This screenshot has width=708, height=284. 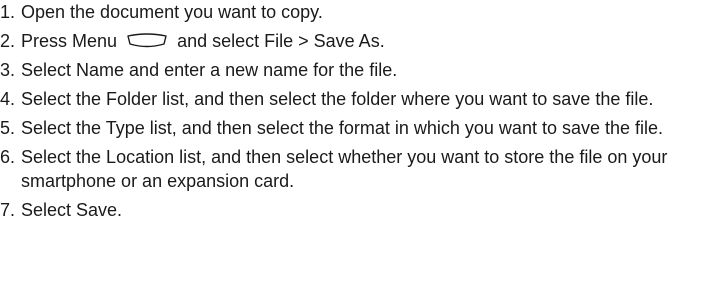 I want to click on step-number: 5., so click(x=8, y=128).